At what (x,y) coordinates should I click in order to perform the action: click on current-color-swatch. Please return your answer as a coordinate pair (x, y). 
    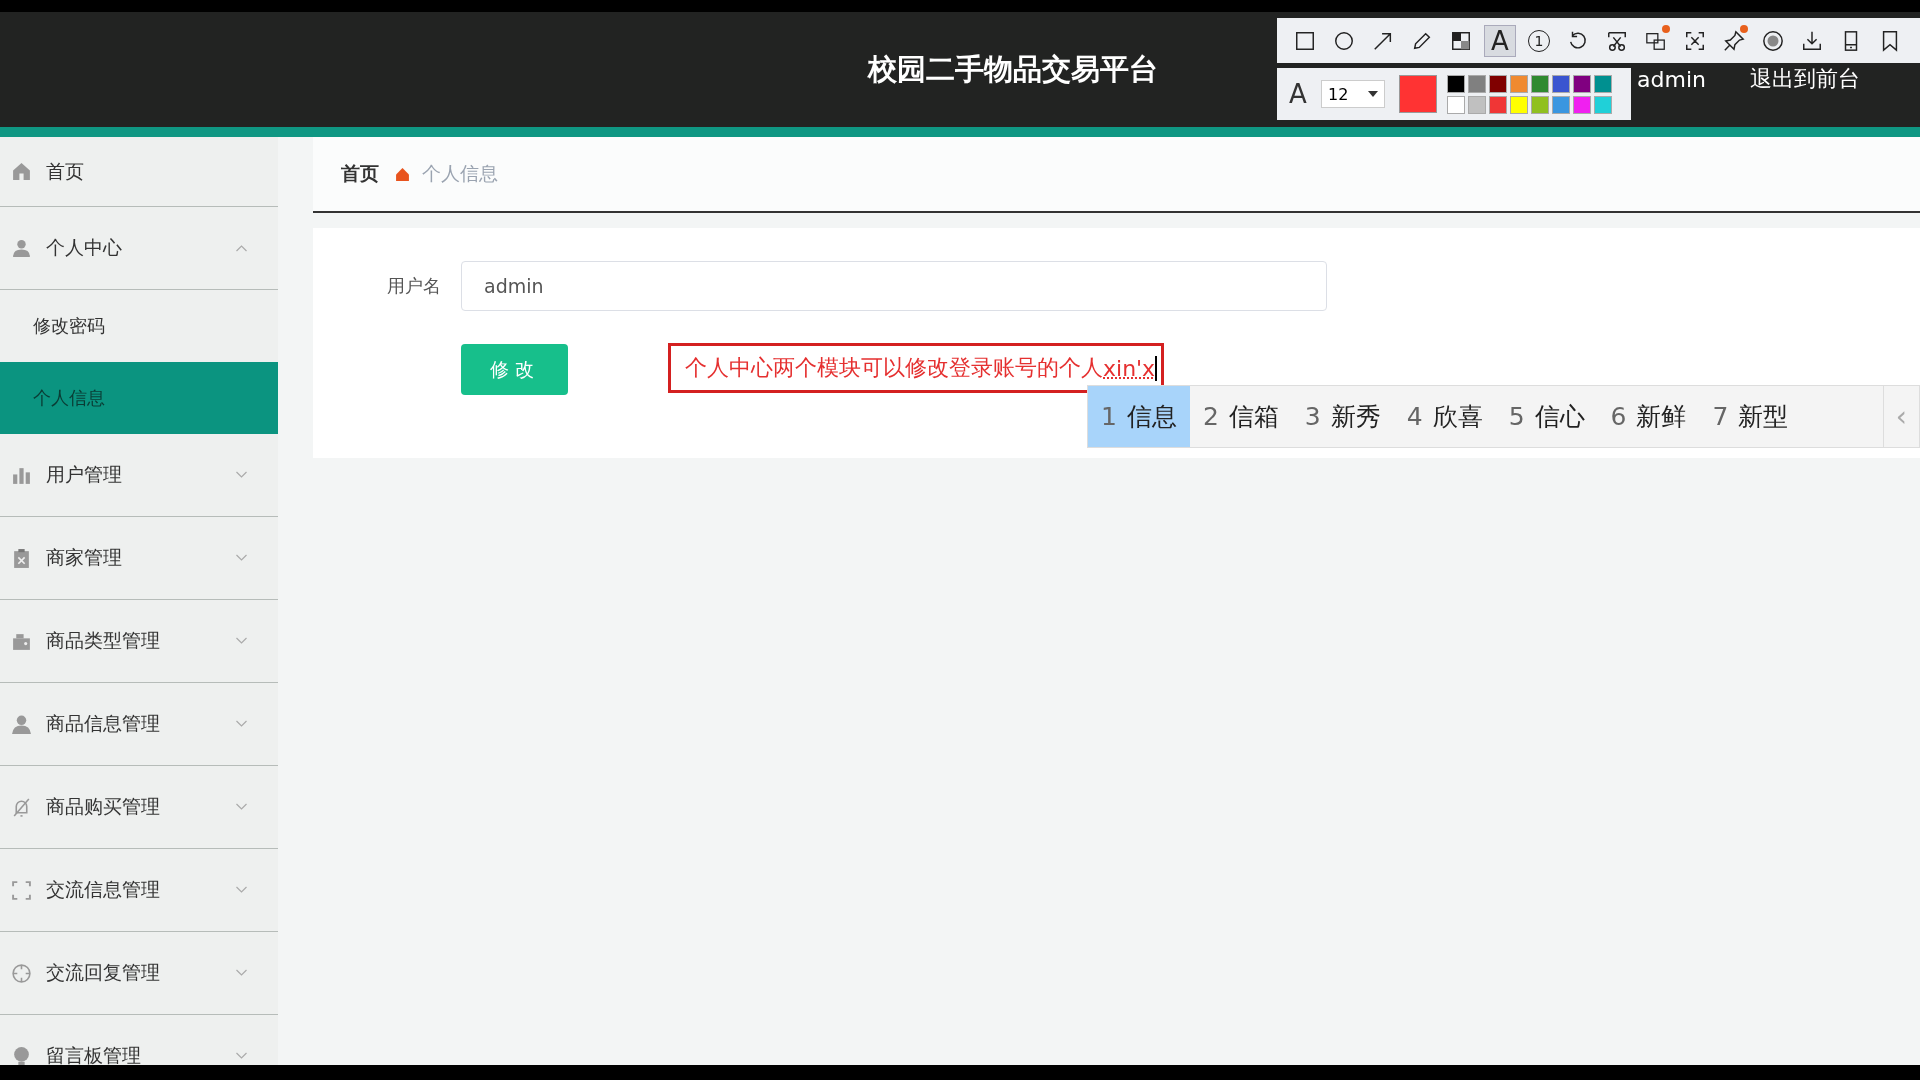
    Looking at the image, I should click on (1418, 94).